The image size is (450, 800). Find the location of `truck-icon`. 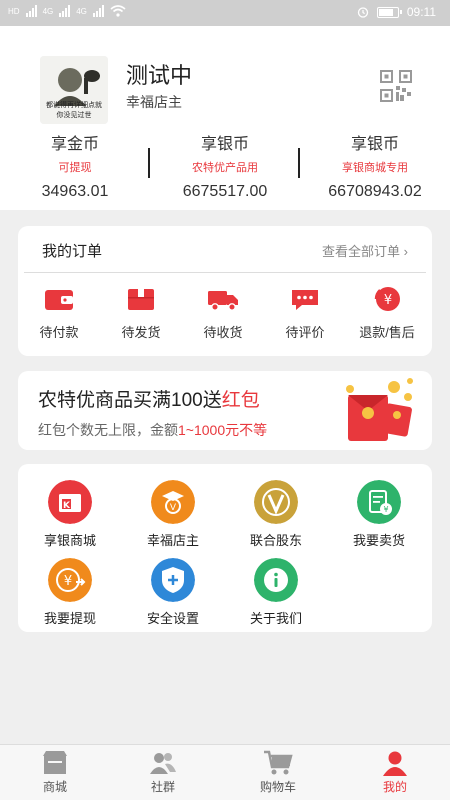

truck-icon is located at coordinates (223, 301).